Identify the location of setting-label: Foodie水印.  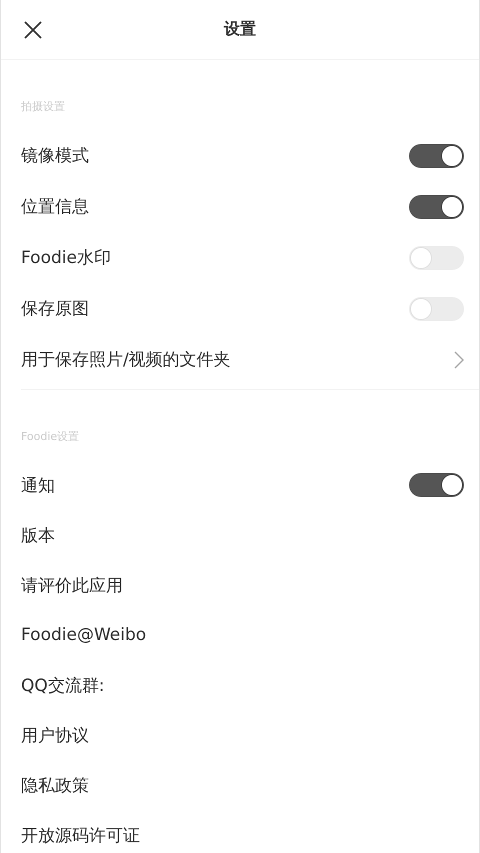
(66, 257).